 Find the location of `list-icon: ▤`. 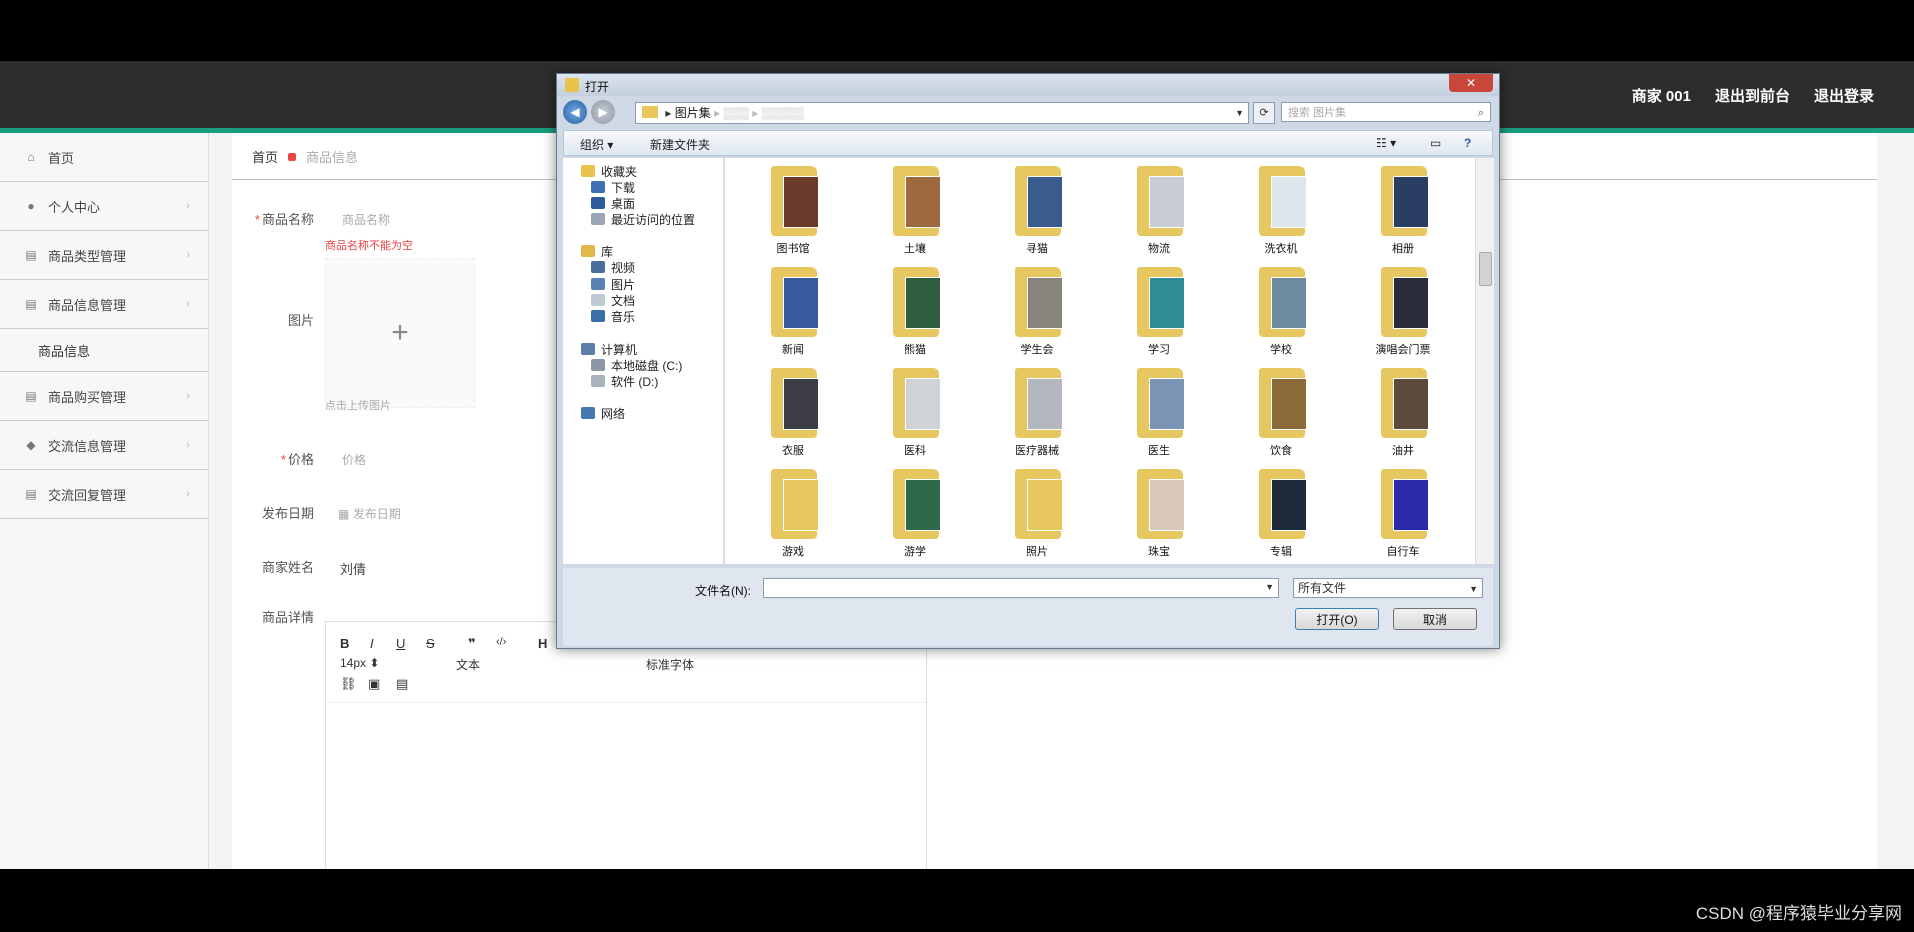

list-icon: ▤ is located at coordinates (31, 255).